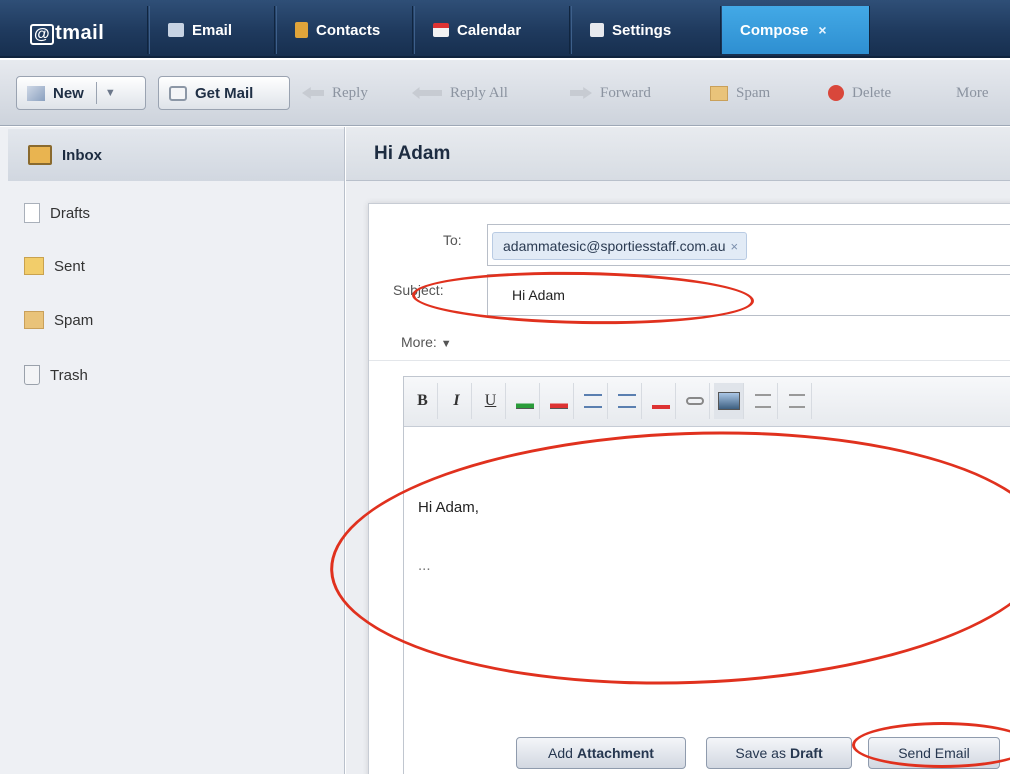 Image resolution: width=1010 pixels, height=774 pixels. What do you see at coordinates (176, 155) in the screenshot?
I see `sidebar-item-inbox: Inbox` at bounding box center [176, 155].